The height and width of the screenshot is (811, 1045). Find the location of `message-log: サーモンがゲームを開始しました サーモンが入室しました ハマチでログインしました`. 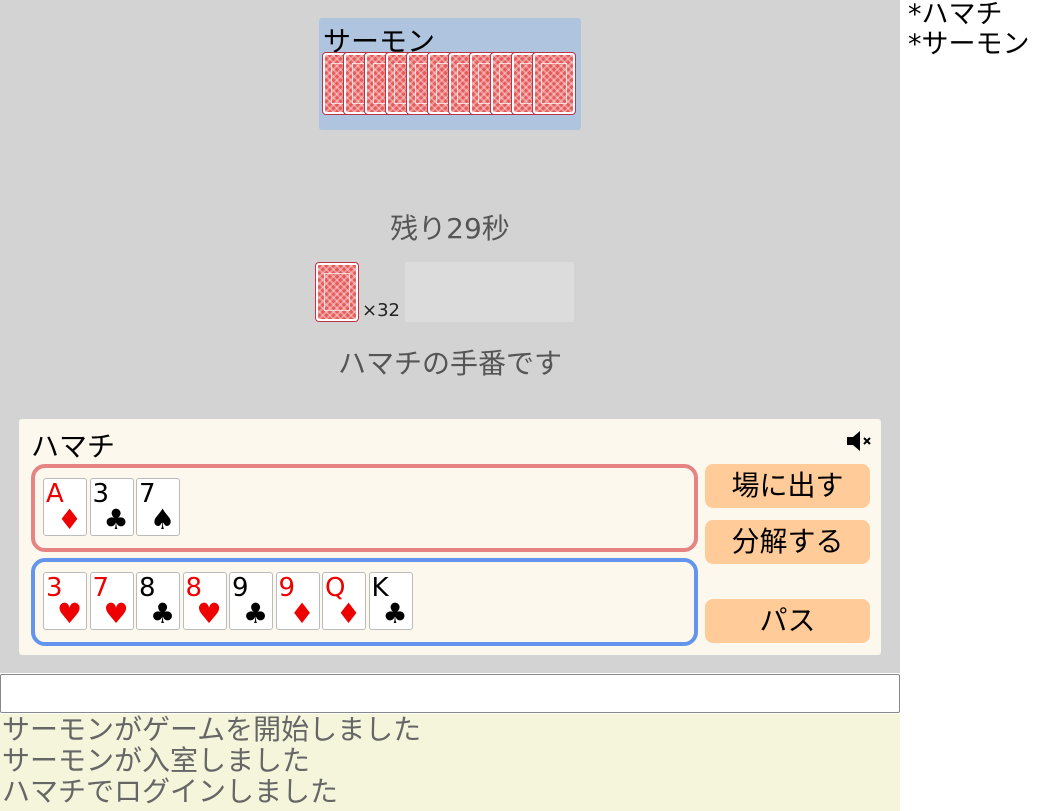

message-log: サーモンがゲームを開始しました サーモンが入室しました ハマチでログインしました is located at coordinates (450, 762).